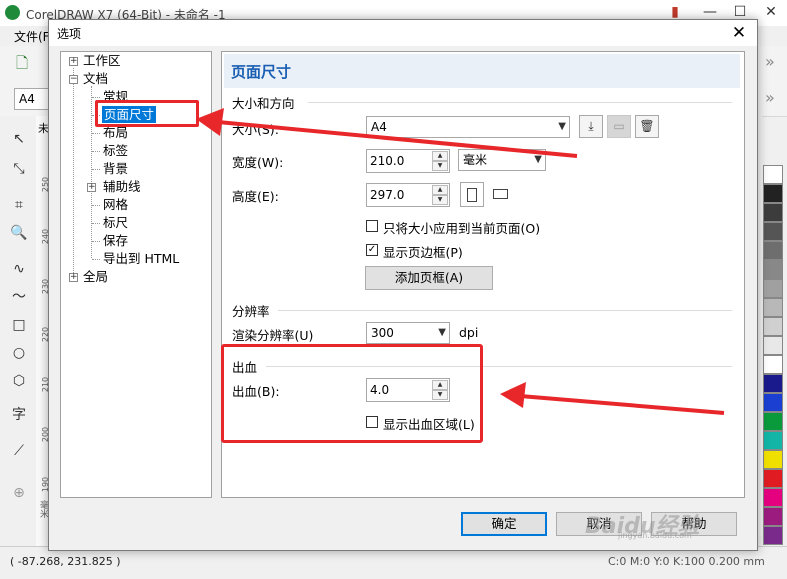 This screenshot has width=787, height=579. Describe the element at coordinates (655, 535) in the screenshot. I see `baidu-watermark-url: jingyan.baidu.com` at that location.